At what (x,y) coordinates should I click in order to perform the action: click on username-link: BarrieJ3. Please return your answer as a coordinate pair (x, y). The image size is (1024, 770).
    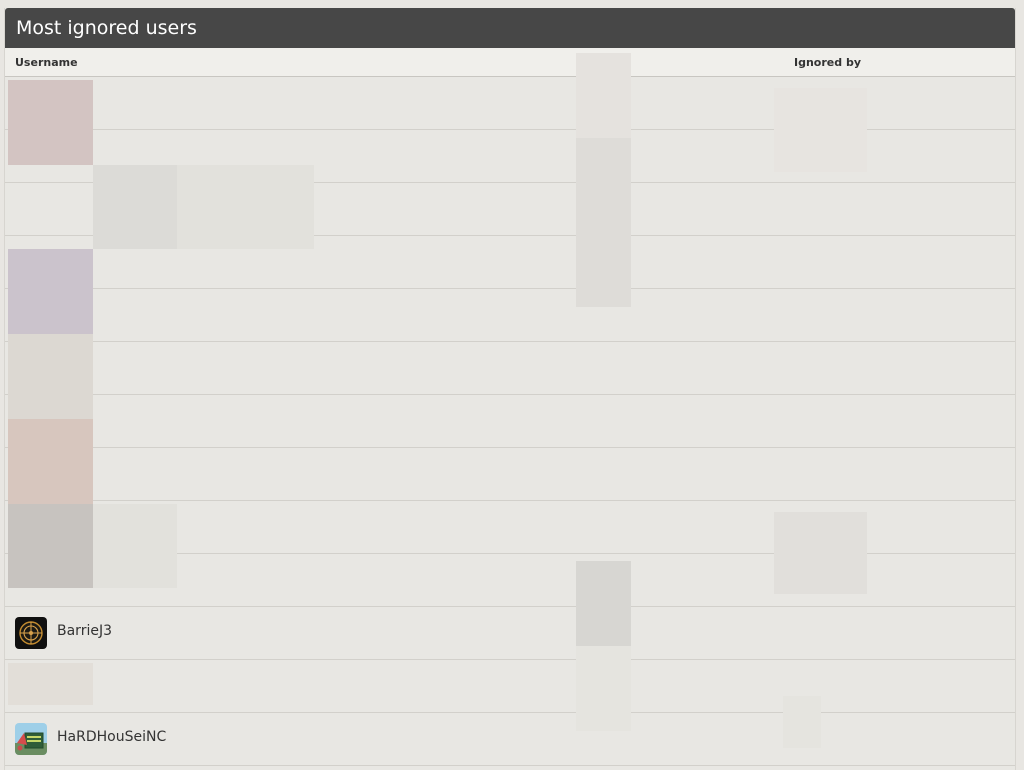
    Looking at the image, I should click on (84, 631).